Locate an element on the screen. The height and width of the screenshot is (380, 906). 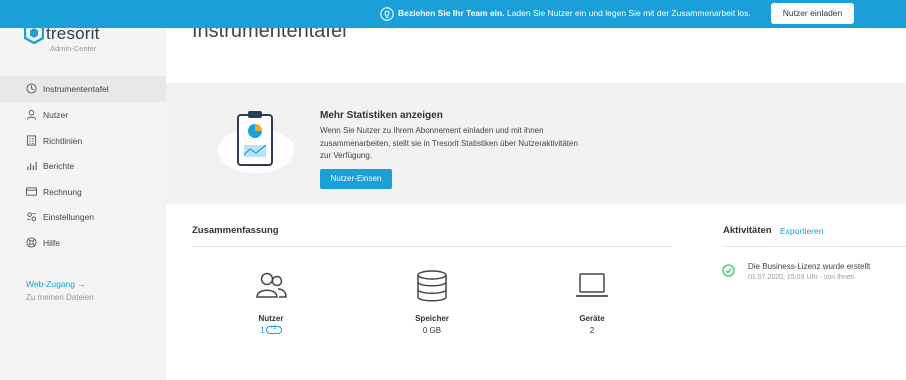
stat-storage: Speicher 0 GB is located at coordinates (432, 302).